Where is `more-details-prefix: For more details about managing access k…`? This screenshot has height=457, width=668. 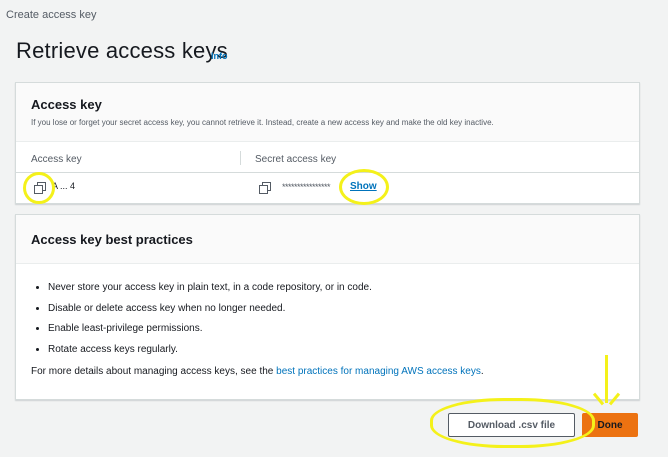
more-details-prefix: For more details about managing access k… is located at coordinates (154, 371).